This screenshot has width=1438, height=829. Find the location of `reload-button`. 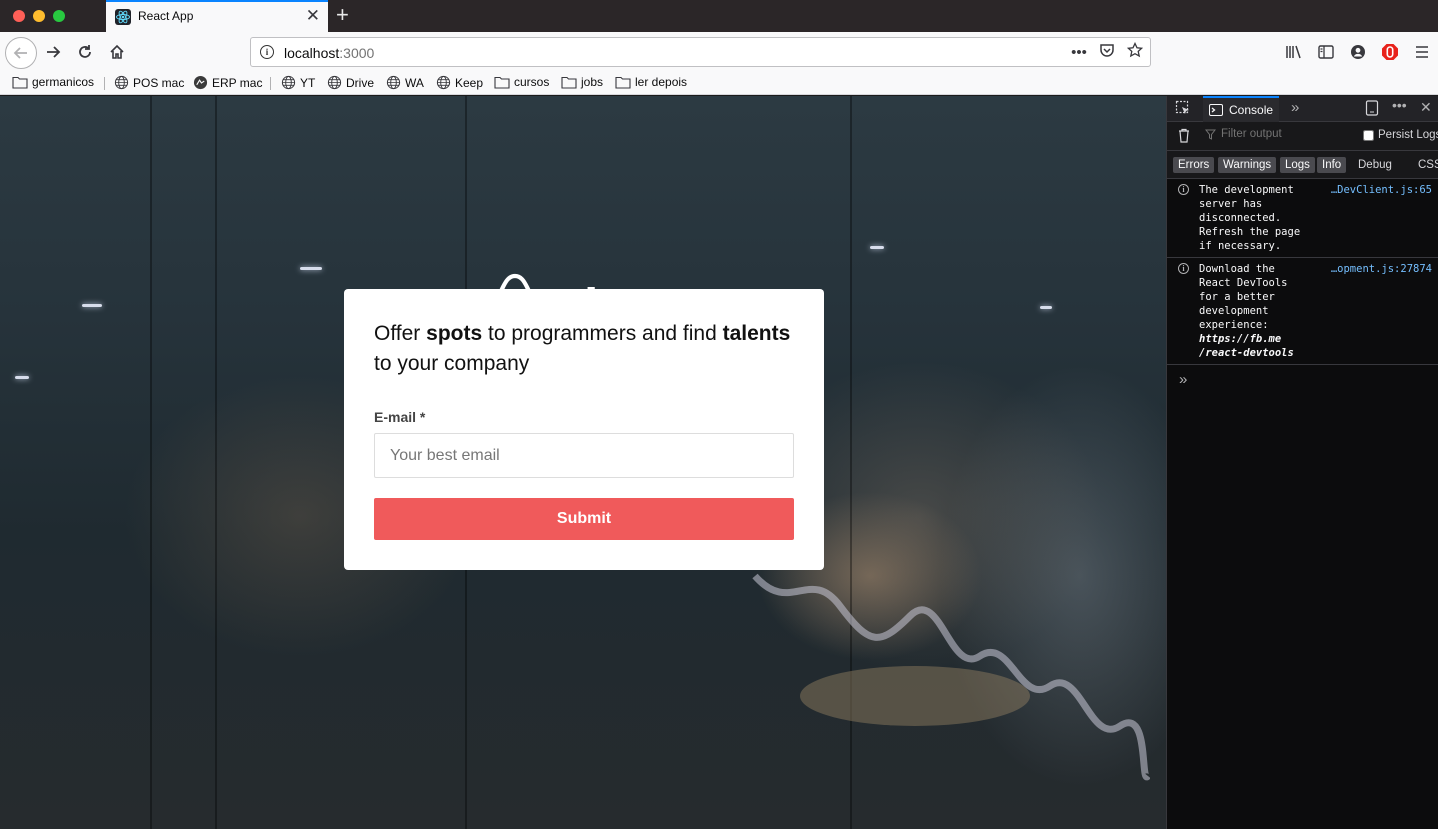

reload-button is located at coordinates (85, 52).